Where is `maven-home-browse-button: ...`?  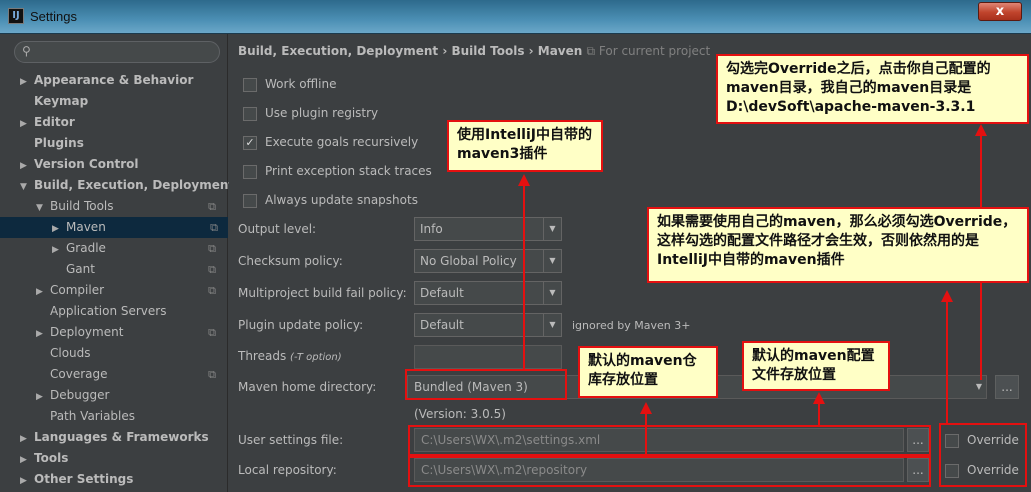
maven-home-browse-button: ... is located at coordinates (1007, 387).